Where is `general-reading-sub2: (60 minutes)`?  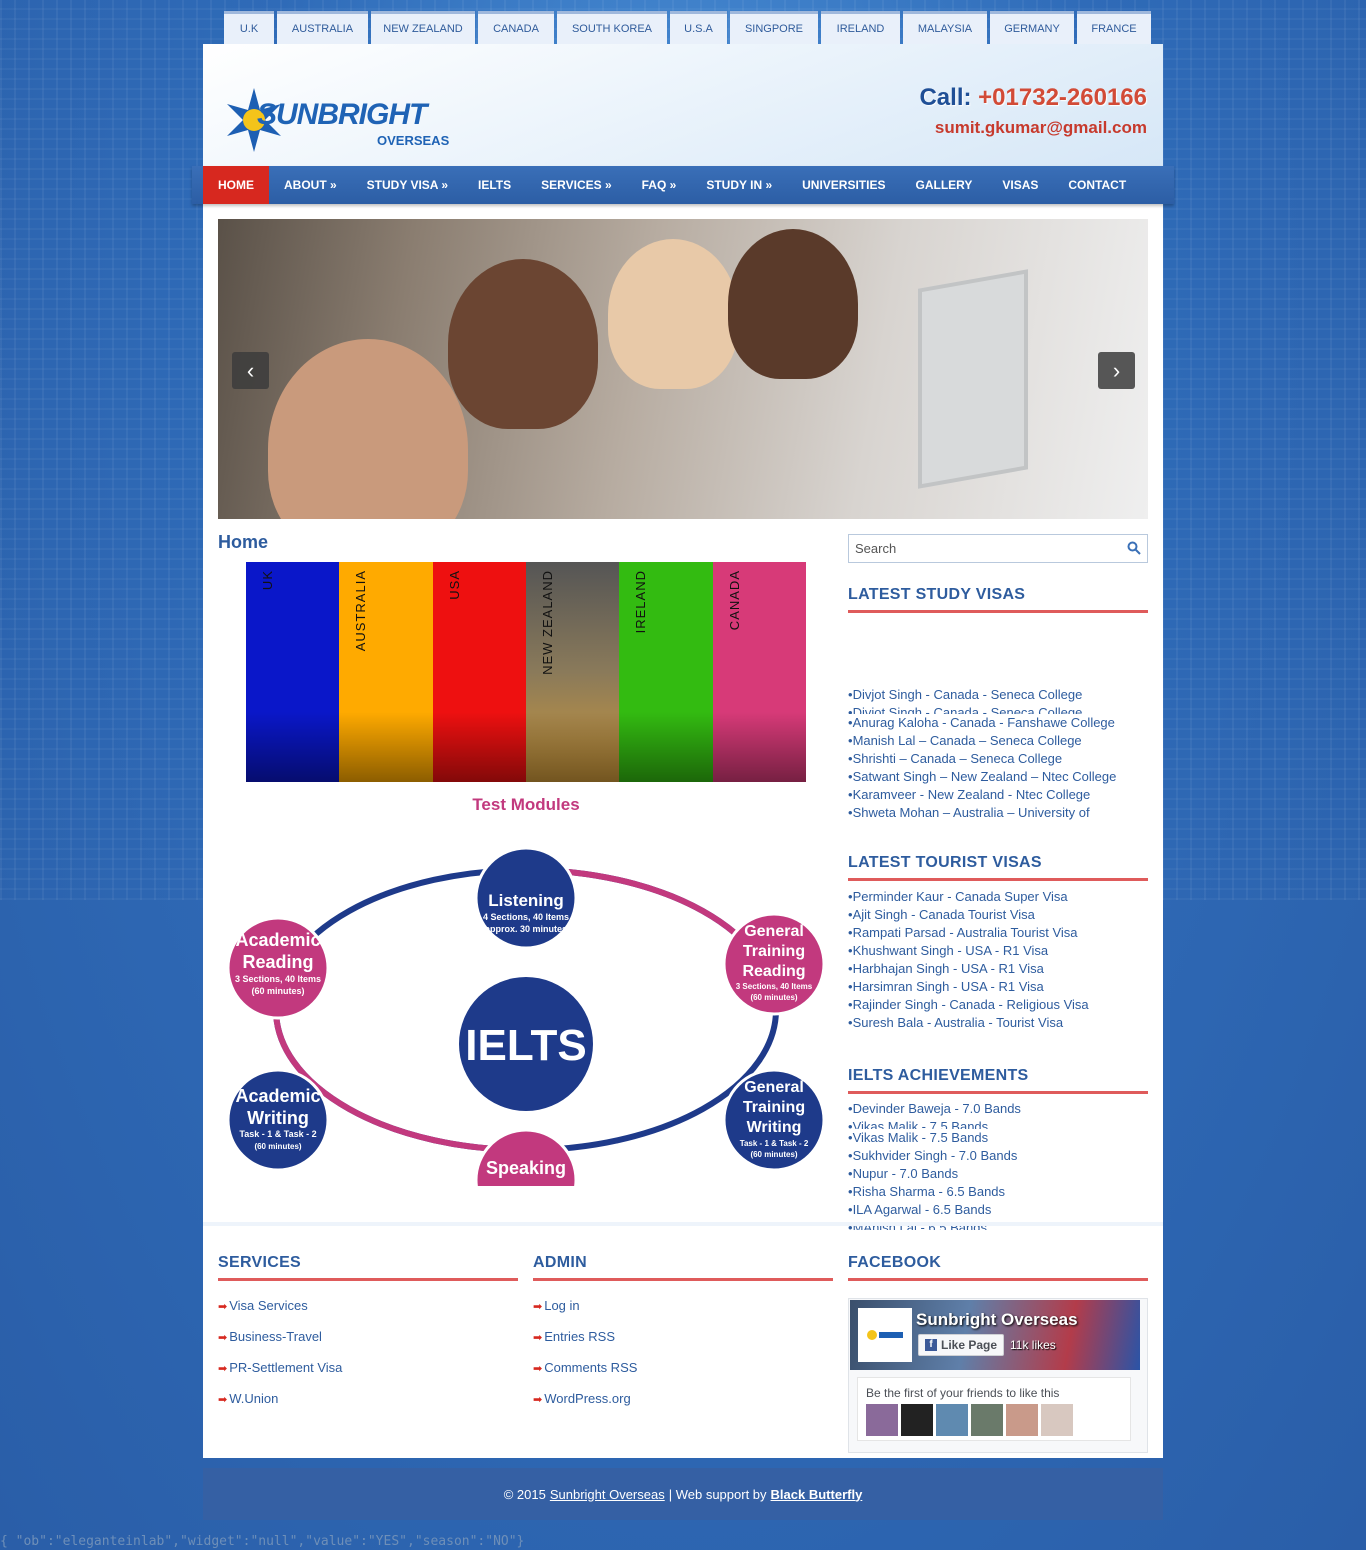
general-reading-sub2: (60 minutes) is located at coordinates (773, 997).